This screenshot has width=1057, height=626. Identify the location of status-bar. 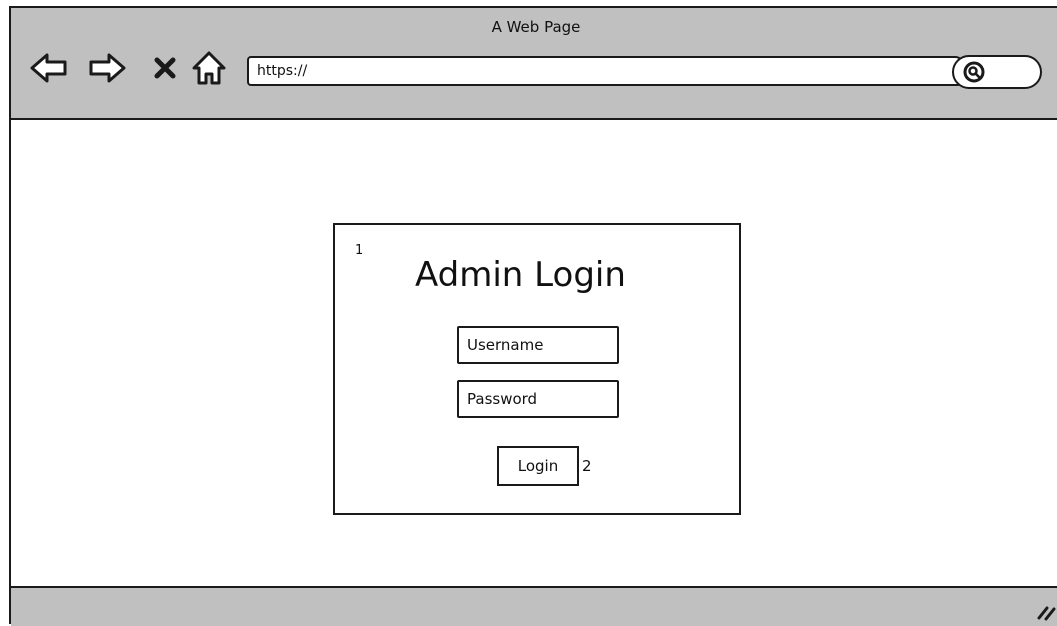
(534, 606).